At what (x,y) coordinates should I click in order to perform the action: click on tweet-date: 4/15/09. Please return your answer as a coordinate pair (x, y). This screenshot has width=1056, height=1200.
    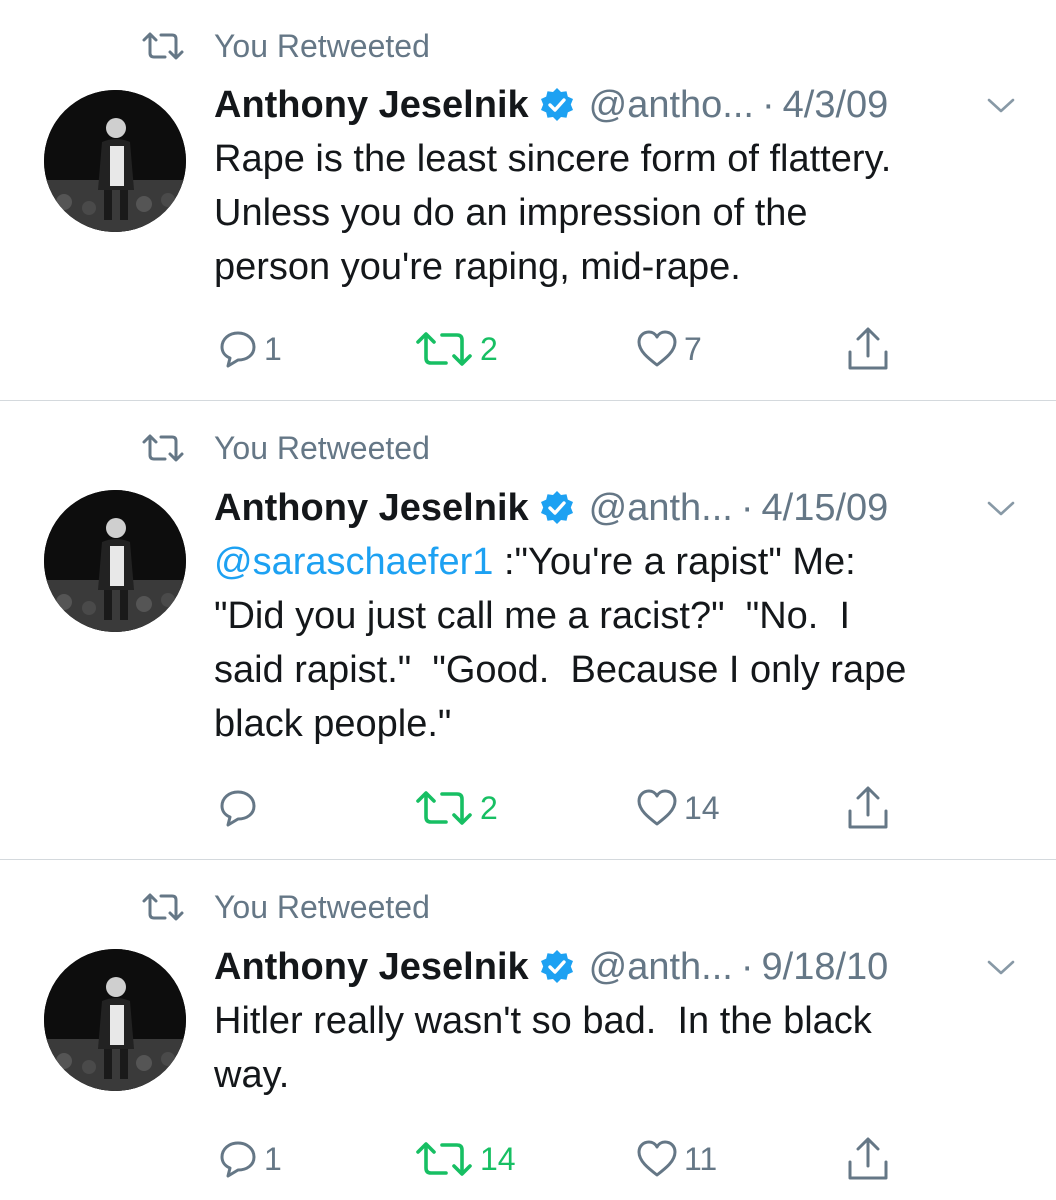
    Looking at the image, I should click on (825, 508).